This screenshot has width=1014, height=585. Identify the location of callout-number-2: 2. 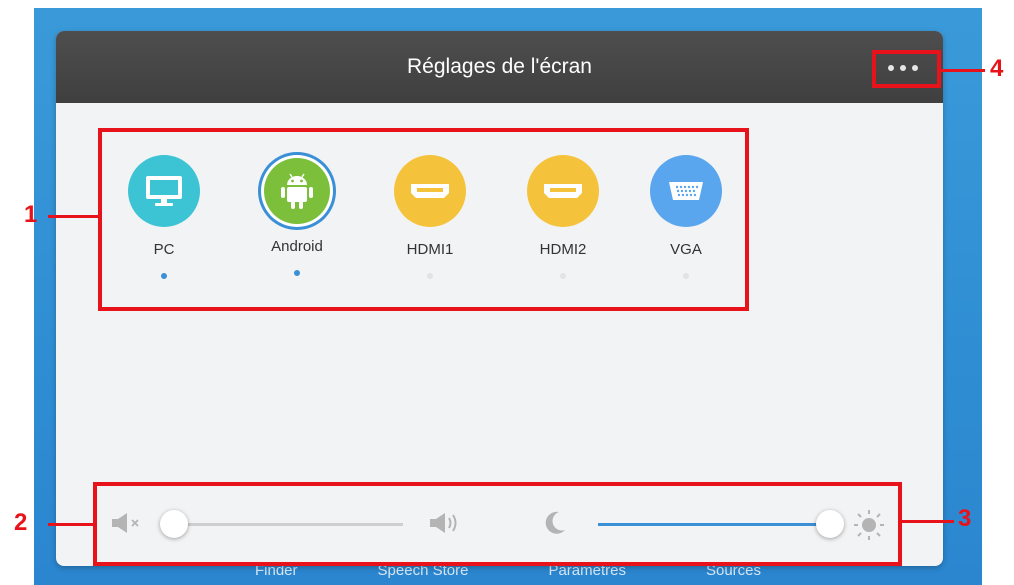
(21, 522).